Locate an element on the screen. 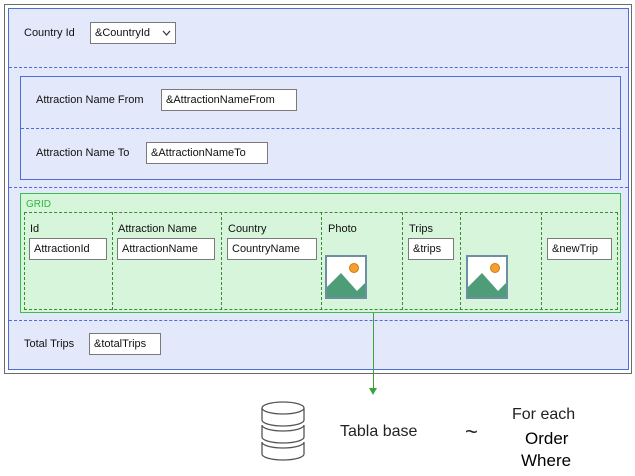 This screenshot has height=476, width=635. country-label: Country Id is located at coordinates (49, 33).